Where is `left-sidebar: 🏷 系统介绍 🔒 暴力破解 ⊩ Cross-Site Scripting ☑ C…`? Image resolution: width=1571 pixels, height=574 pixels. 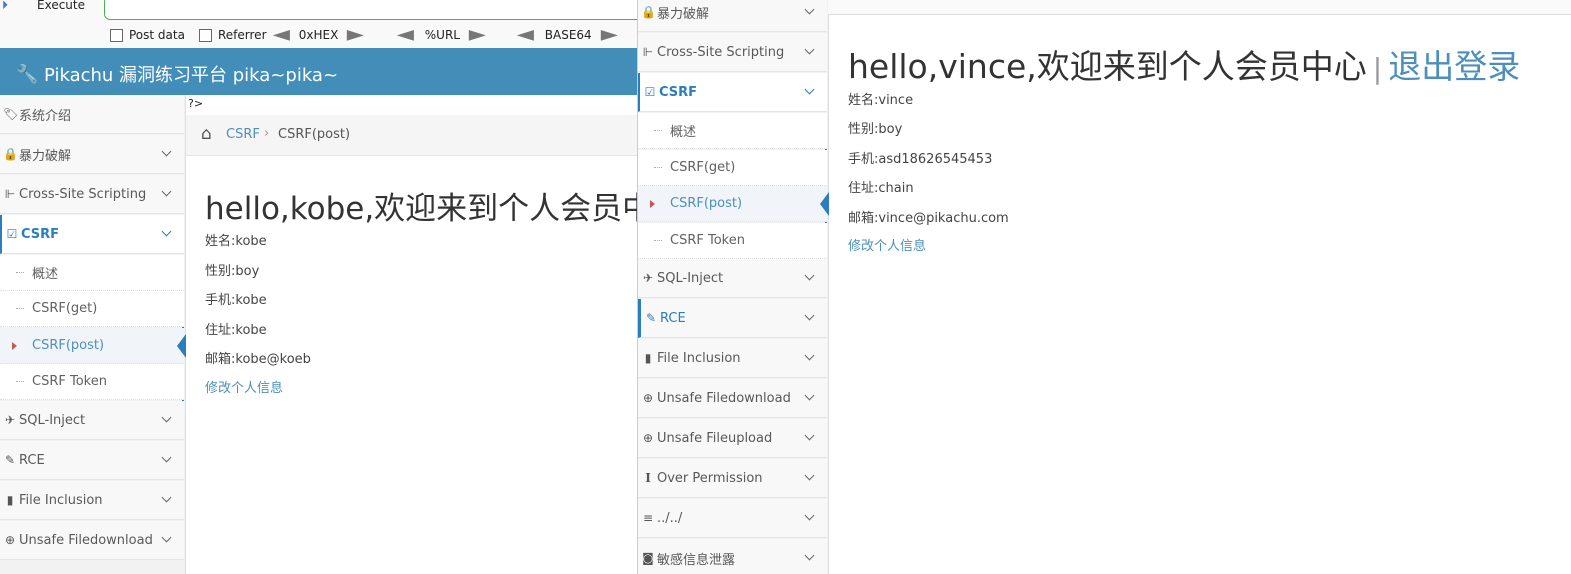 left-sidebar: 🏷 系统介绍 🔒 暴力破解 ⊩ Cross-Site Scripting ☑ C… is located at coordinates (93, 334).